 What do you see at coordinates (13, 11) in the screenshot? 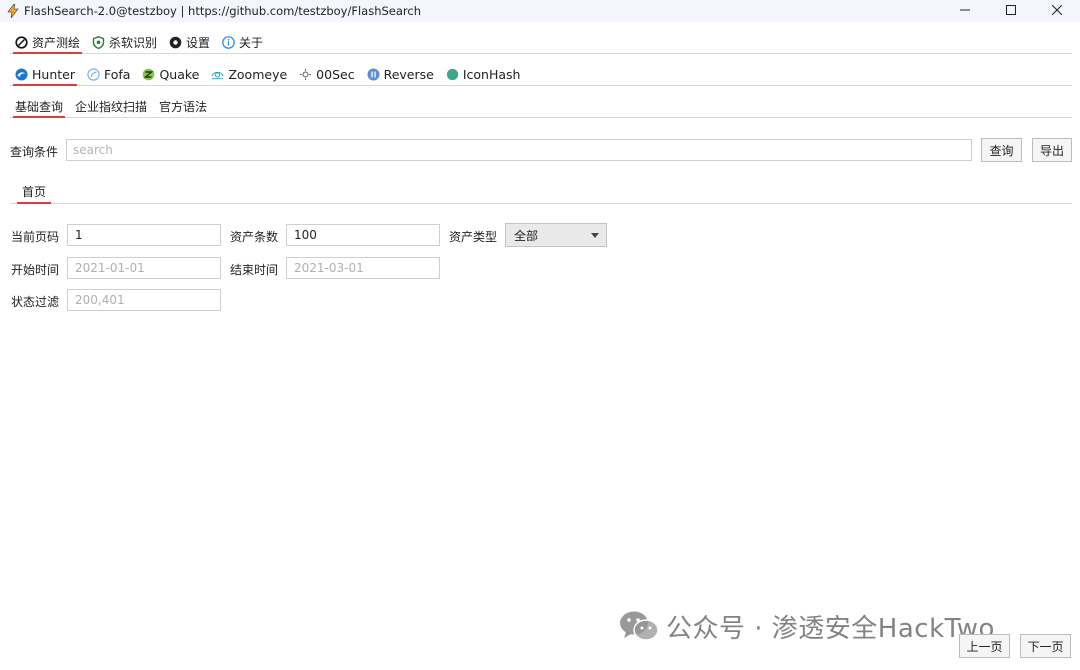
I see `lightning-icon` at bounding box center [13, 11].